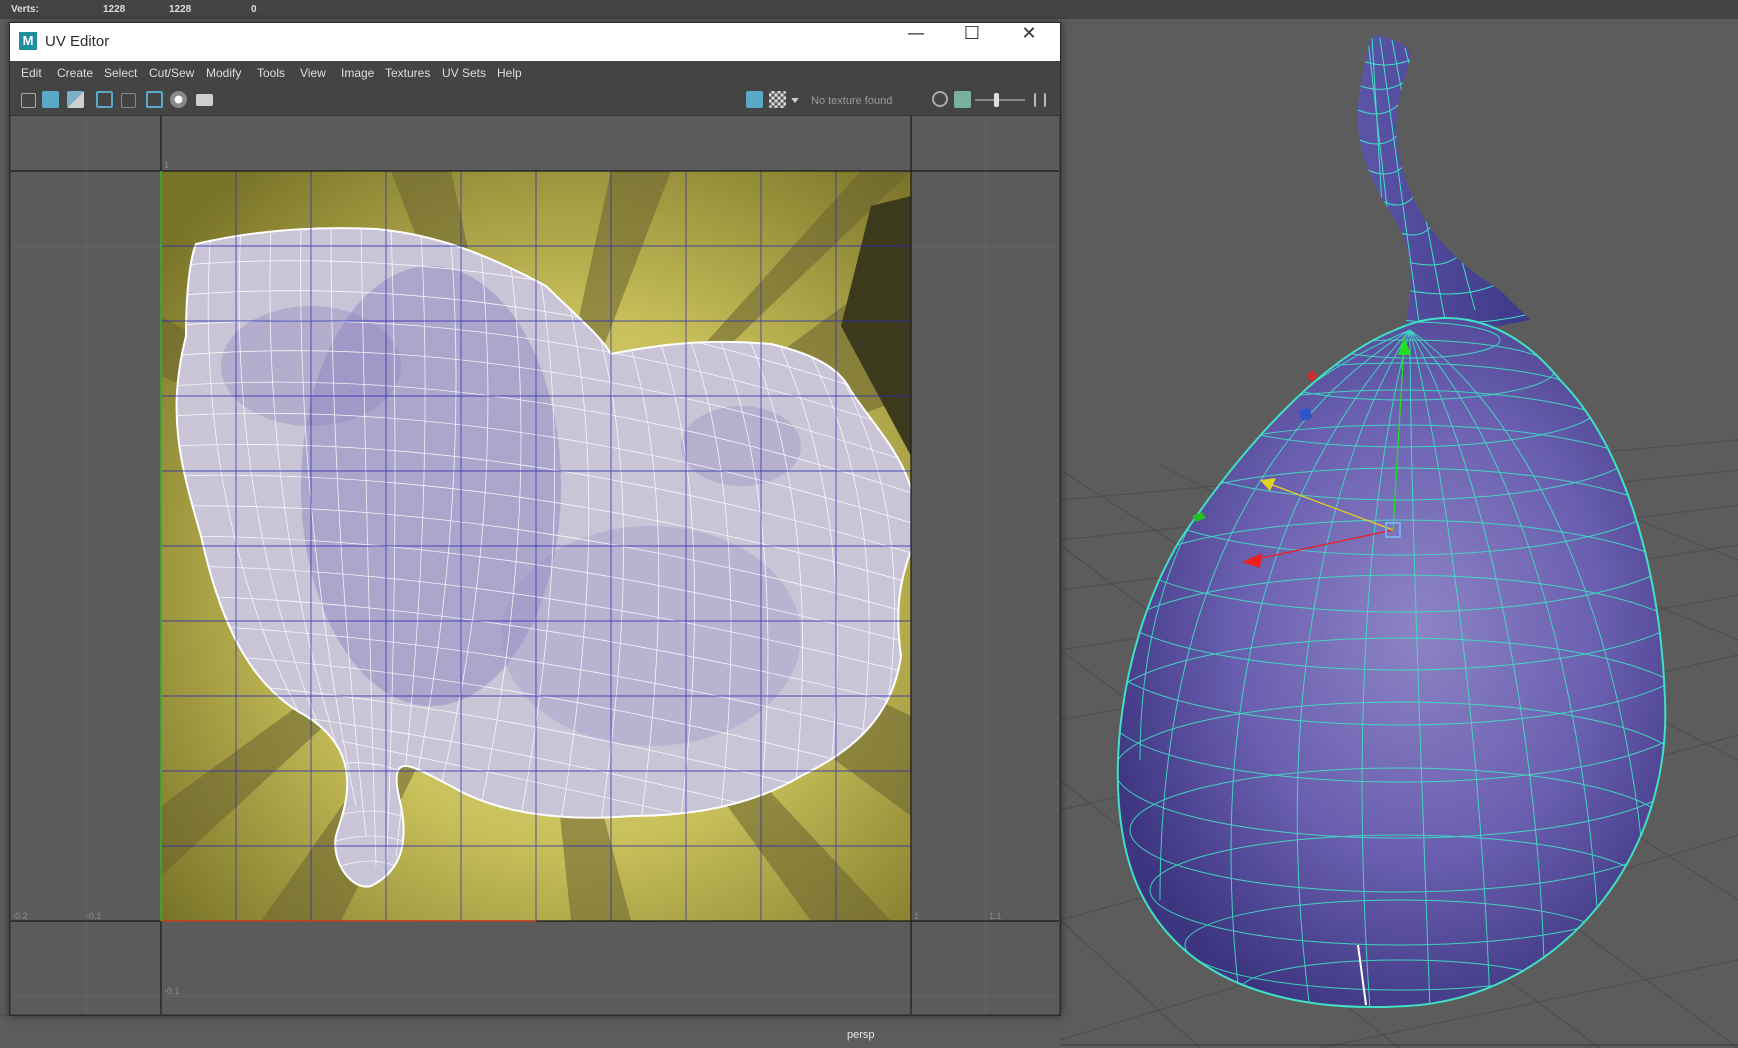  What do you see at coordinates (114, 9) in the screenshot?
I see `verts-count-1: 1228` at bounding box center [114, 9].